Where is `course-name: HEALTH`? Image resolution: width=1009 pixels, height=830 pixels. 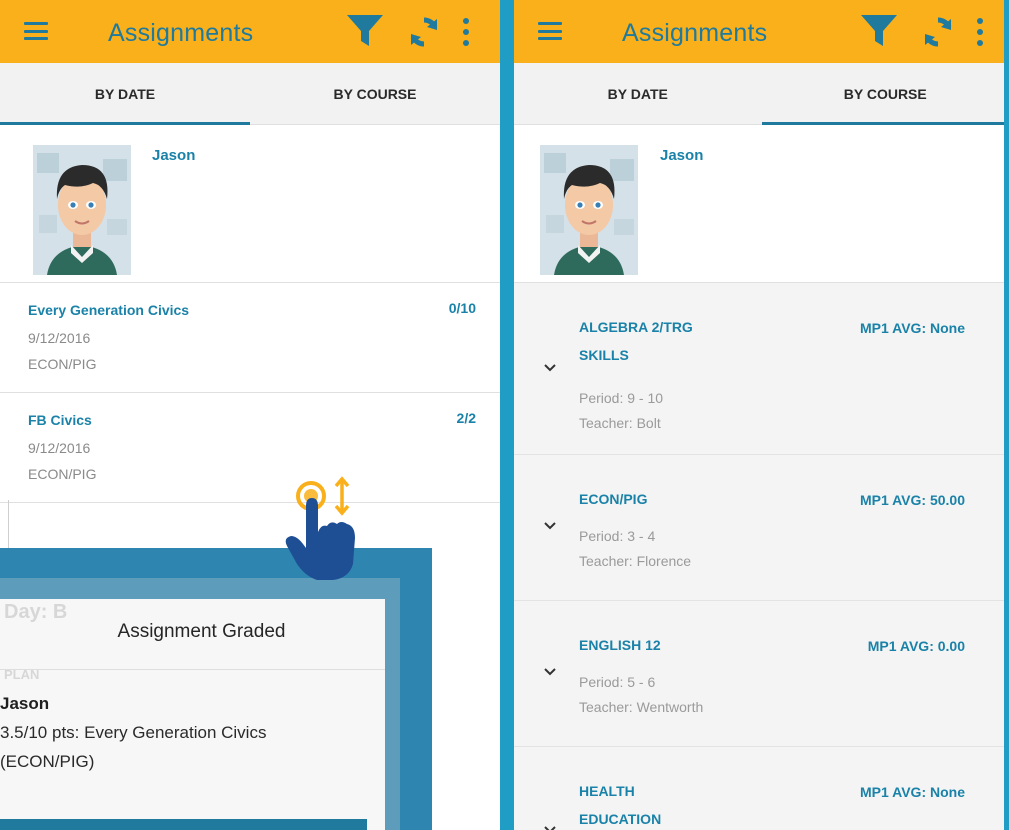 course-name: HEALTH is located at coordinates (607, 791).